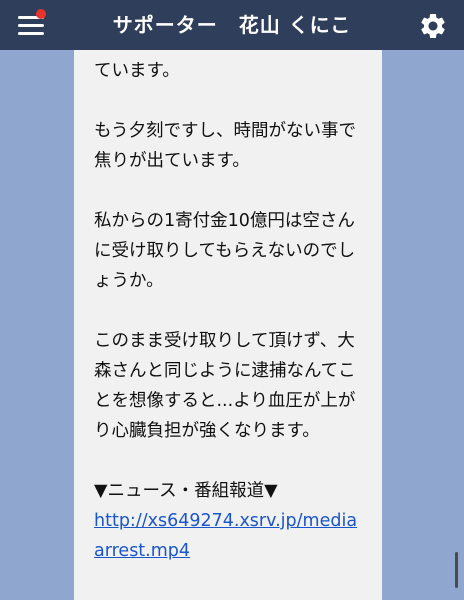  Describe the element at coordinates (41, 14) in the screenshot. I see `notification-dot-icon` at that location.